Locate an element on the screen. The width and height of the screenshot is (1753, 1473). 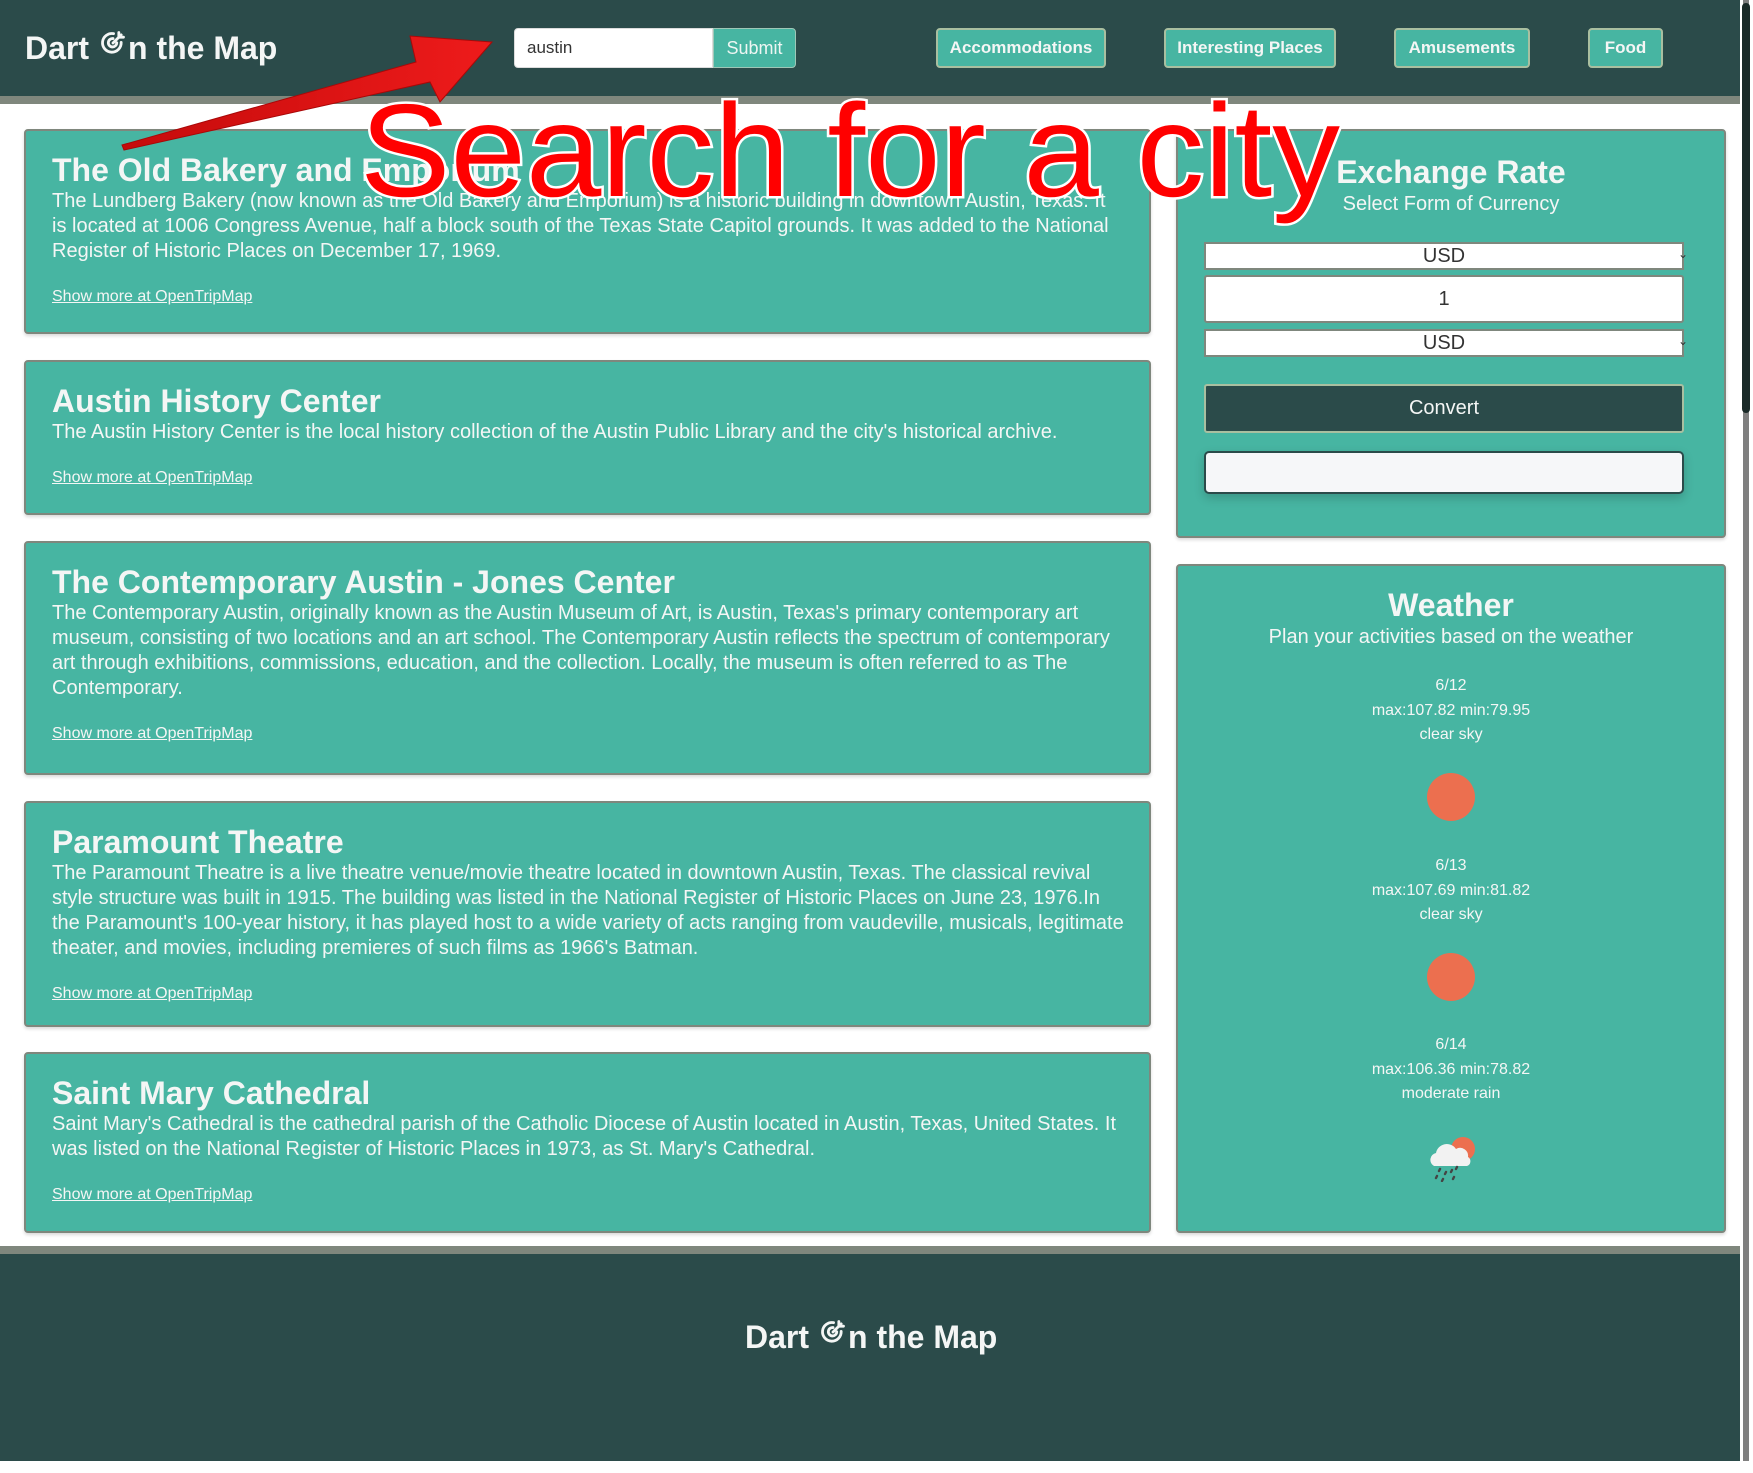
forecast-temps: max:107.69 min:81.82 is located at coordinates (1451, 890).